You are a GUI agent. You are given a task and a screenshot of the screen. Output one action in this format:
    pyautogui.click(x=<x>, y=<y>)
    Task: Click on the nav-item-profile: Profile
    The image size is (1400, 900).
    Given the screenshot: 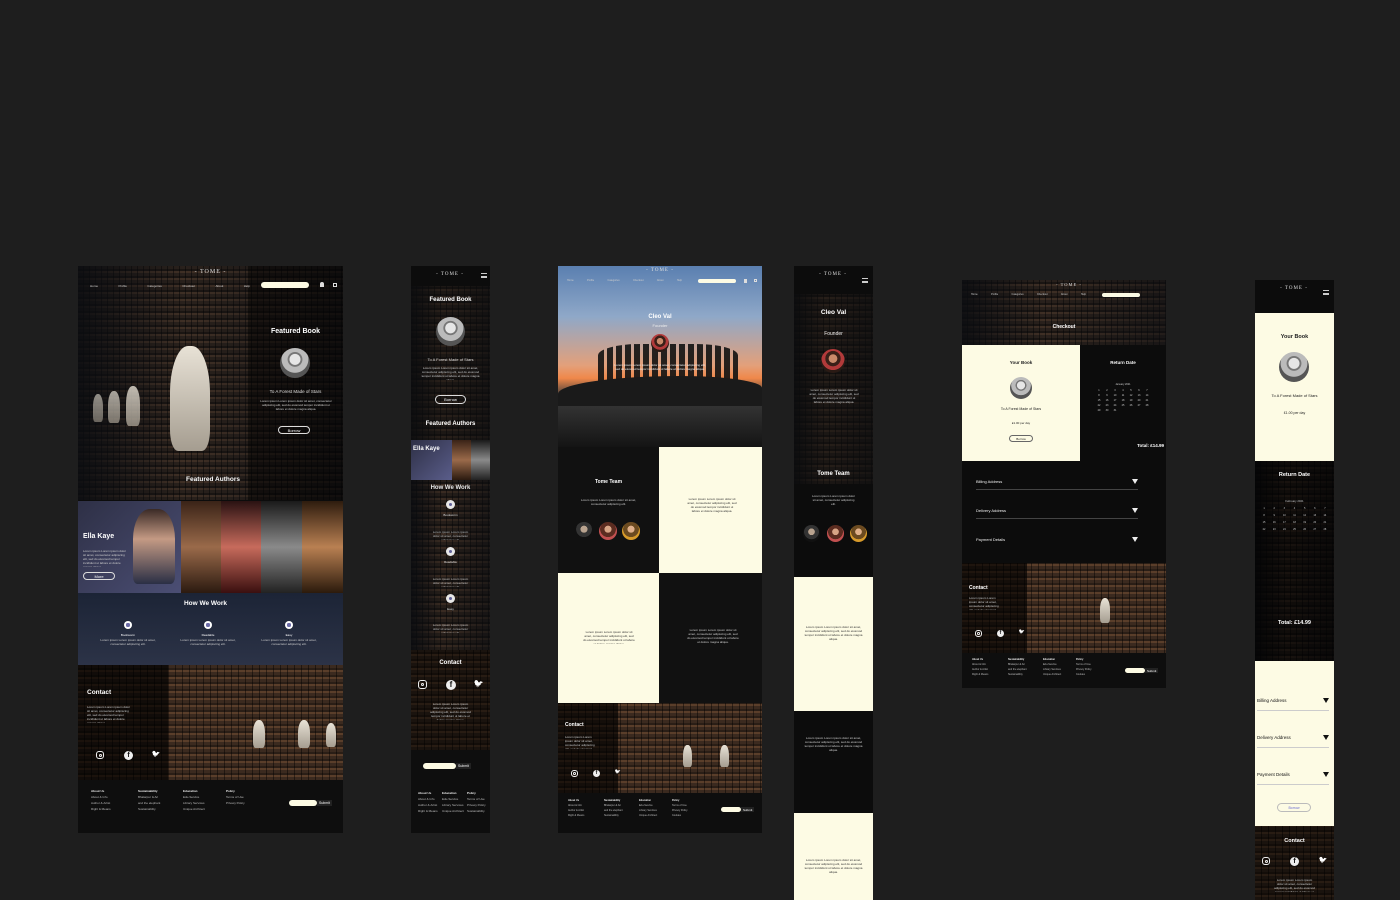 What is the action you would take?
    pyautogui.click(x=122, y=286)
    